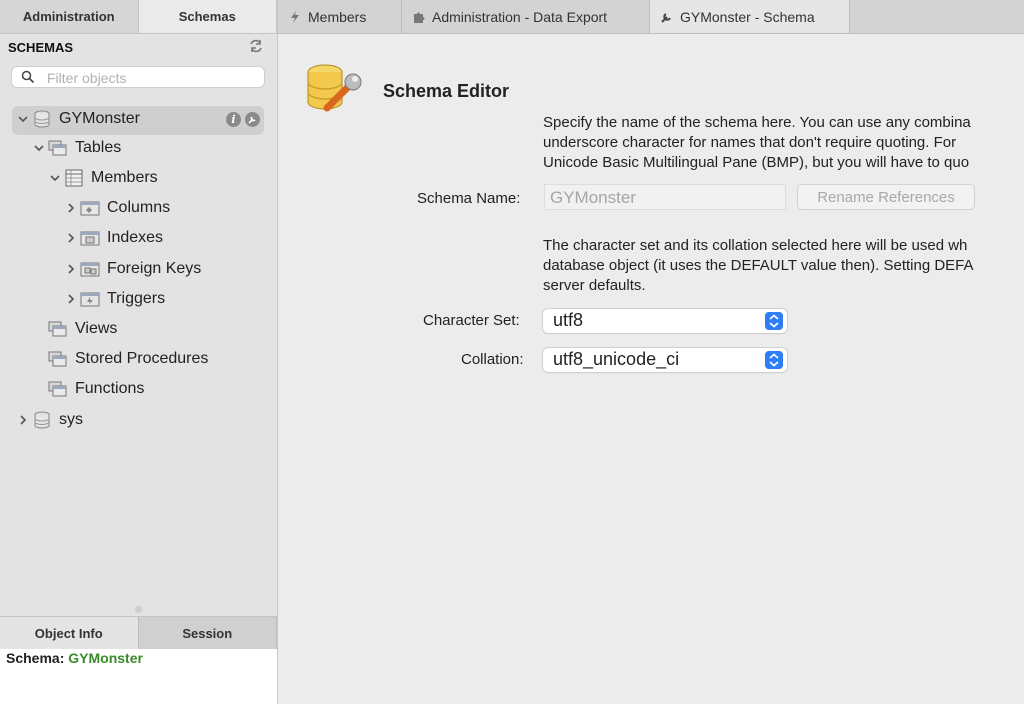  I want to click on tree-item-label: Columns, so click(139, 207).